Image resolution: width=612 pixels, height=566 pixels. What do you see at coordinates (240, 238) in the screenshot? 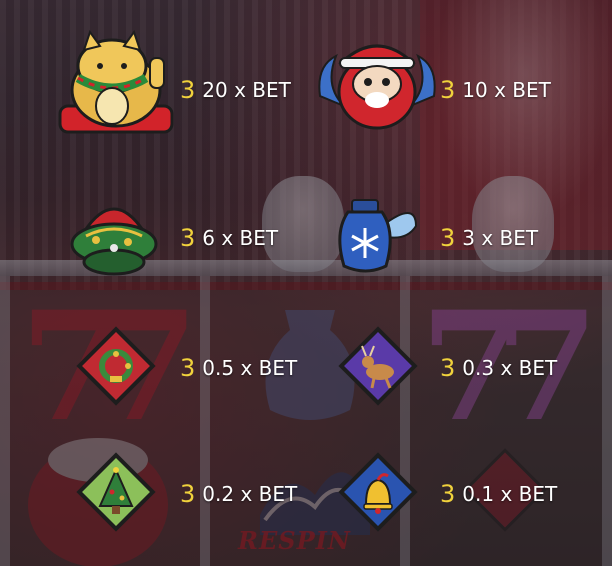
I see `payout-multiplier: 6 x BET` at bounding box center [240, 238].